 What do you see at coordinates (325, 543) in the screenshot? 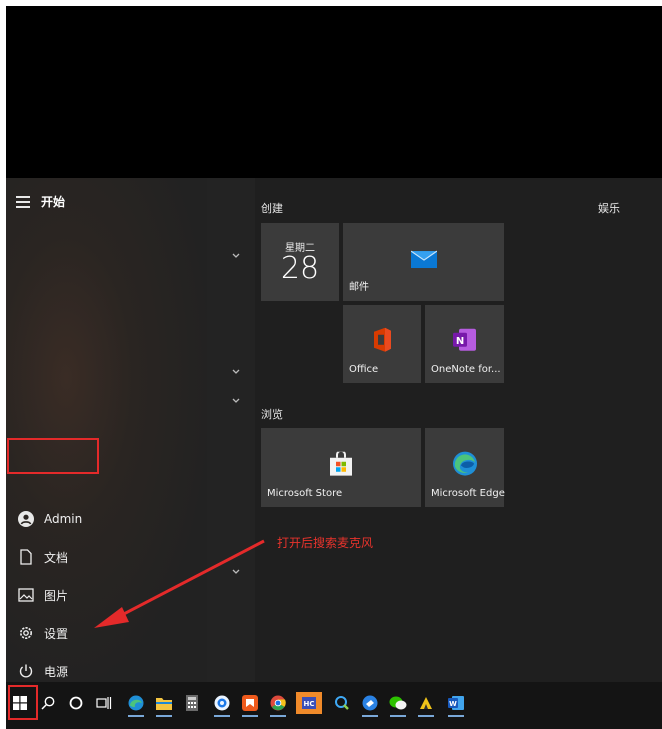
I see `annotation-text: 打开后搜索麦克风` at bounding box center [325, 543].